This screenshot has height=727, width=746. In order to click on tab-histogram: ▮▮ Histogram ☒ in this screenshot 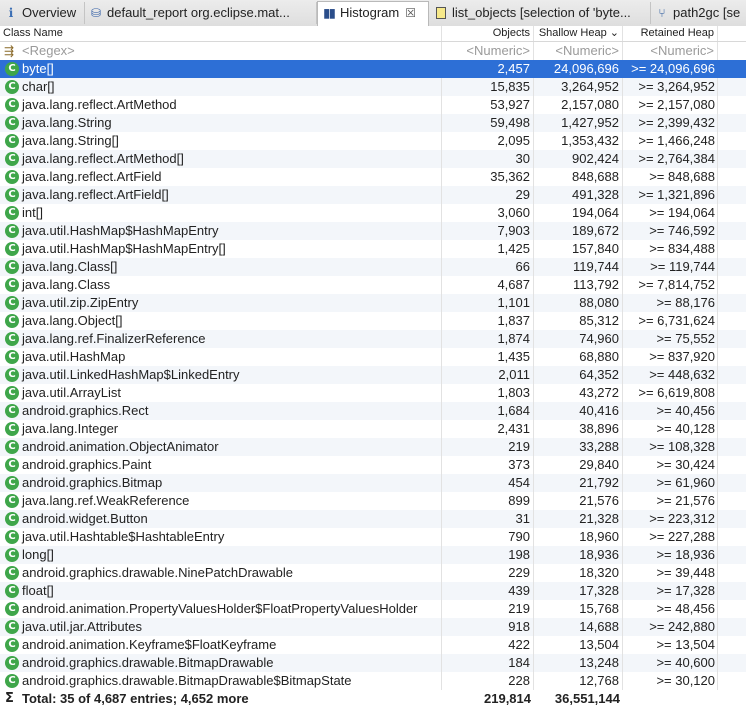, I will do `click(373, 13)`.